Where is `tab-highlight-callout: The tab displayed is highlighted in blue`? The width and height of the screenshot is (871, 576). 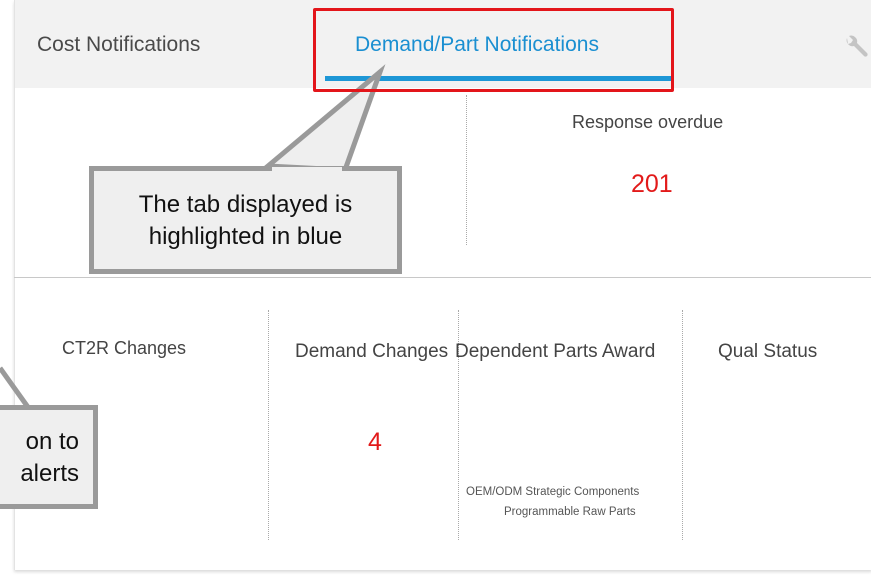
tab-highlight-callout: The tab displayed is highlighted in blue is located at coordinates (245, 220).